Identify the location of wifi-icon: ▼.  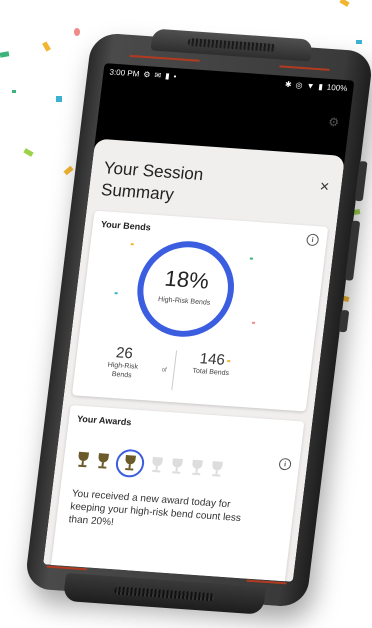
(311, 85).